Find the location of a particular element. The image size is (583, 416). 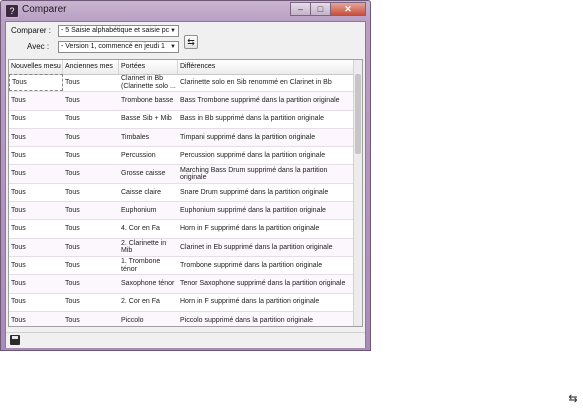

compare-select-value: - 5 Saisie alphabétique et saisie pc is located at coordinates (115, 30).